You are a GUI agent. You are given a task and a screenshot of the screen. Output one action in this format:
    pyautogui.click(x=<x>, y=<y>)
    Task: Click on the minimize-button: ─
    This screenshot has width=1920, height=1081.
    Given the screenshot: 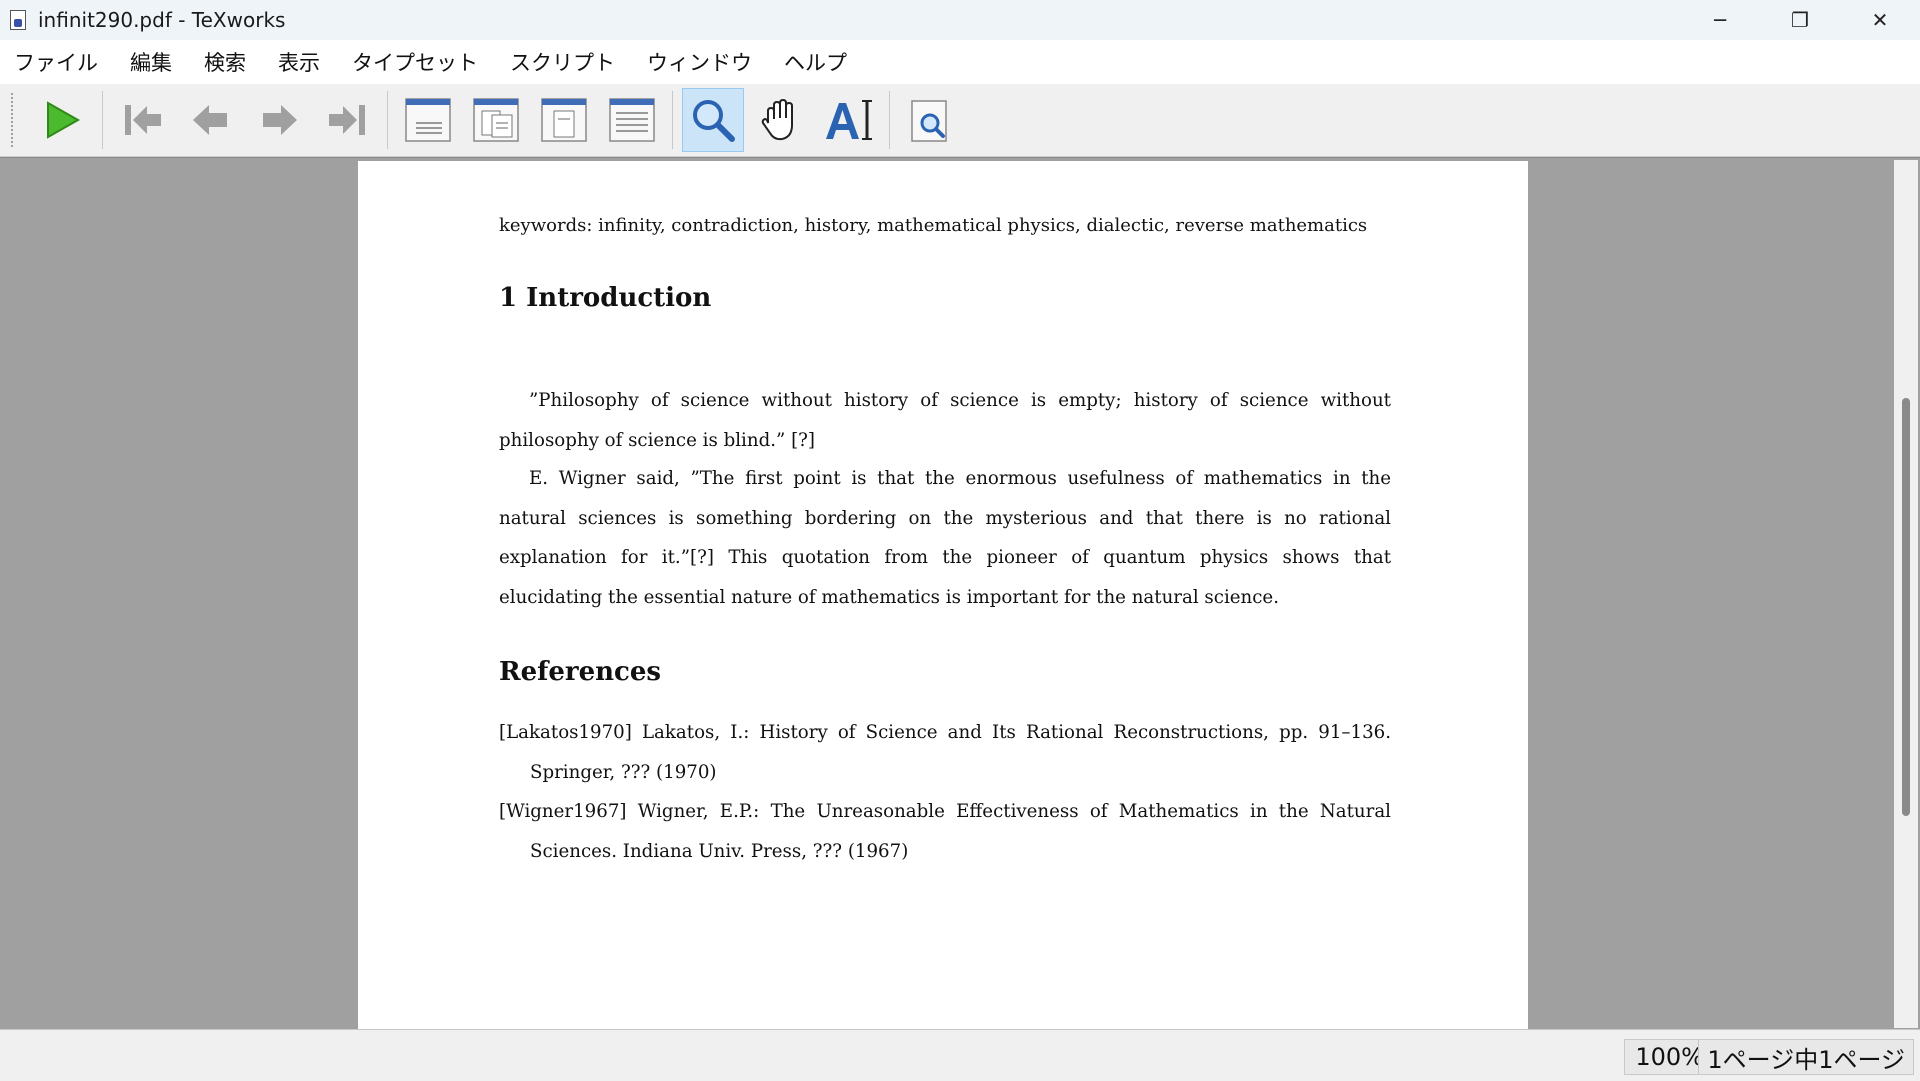 What is the action you would take?
    pyautogui.click(x=1720, y=20)
    